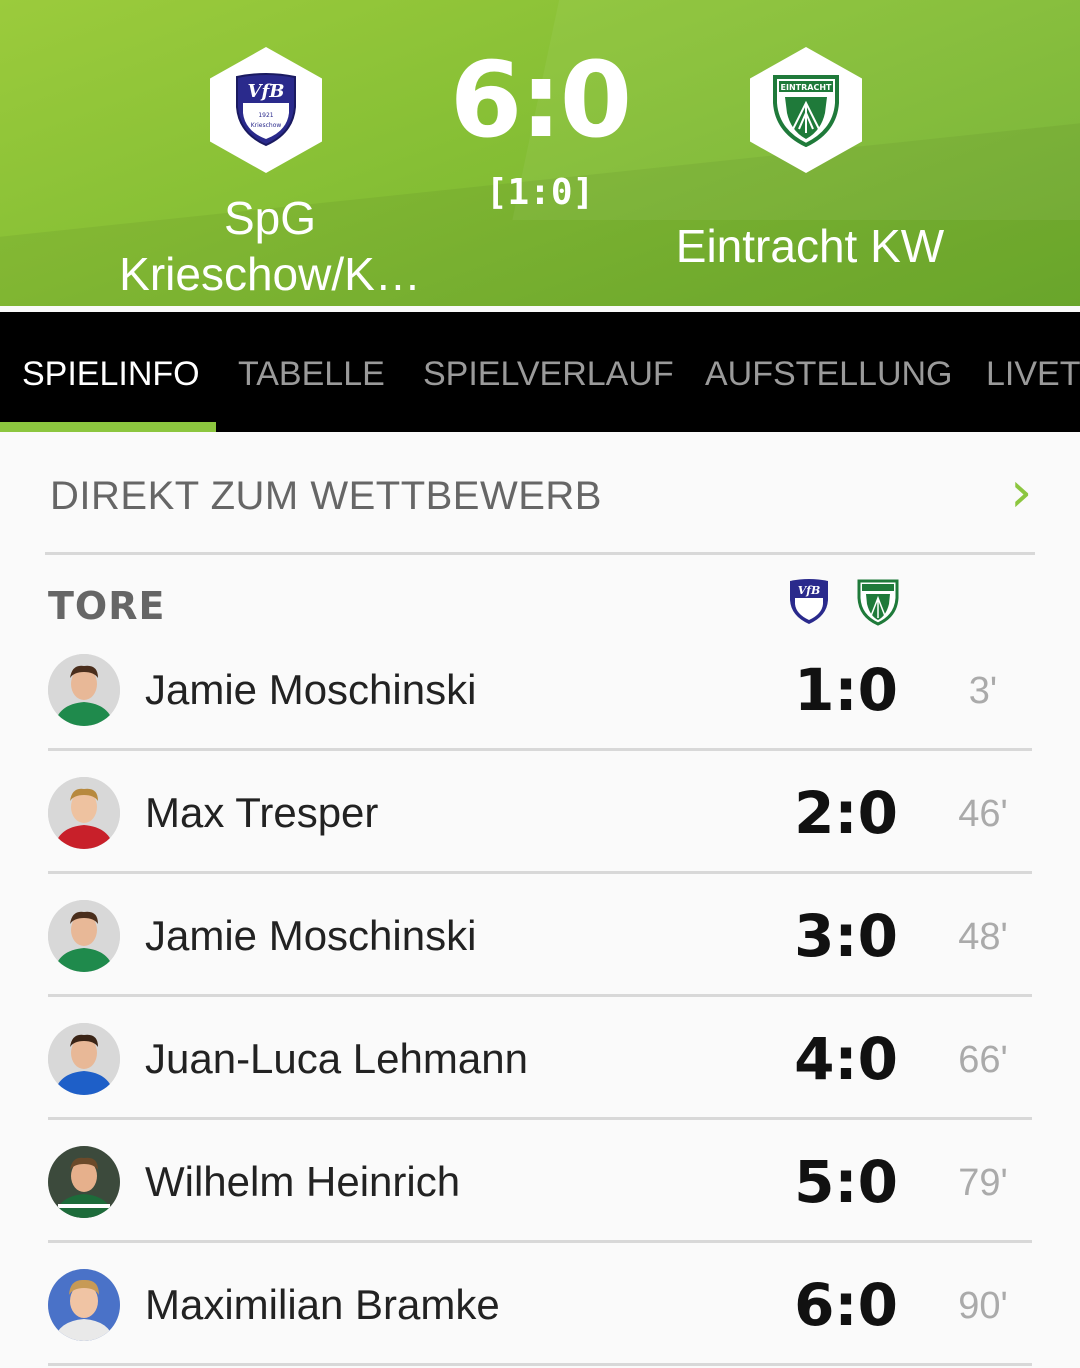 The image size is (1080, 1368). What do you see at coordinates (540, 1304) in the screenshot?
I see `goal-row: Maximilian Bramke 6:0 90'` at bounding box center [540, 1304].